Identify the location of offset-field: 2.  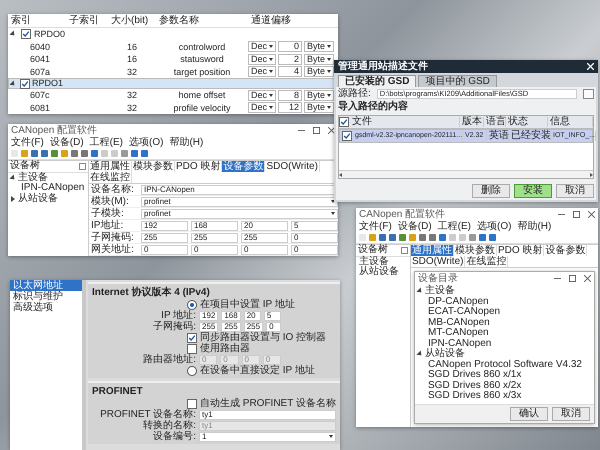
(290, 59).